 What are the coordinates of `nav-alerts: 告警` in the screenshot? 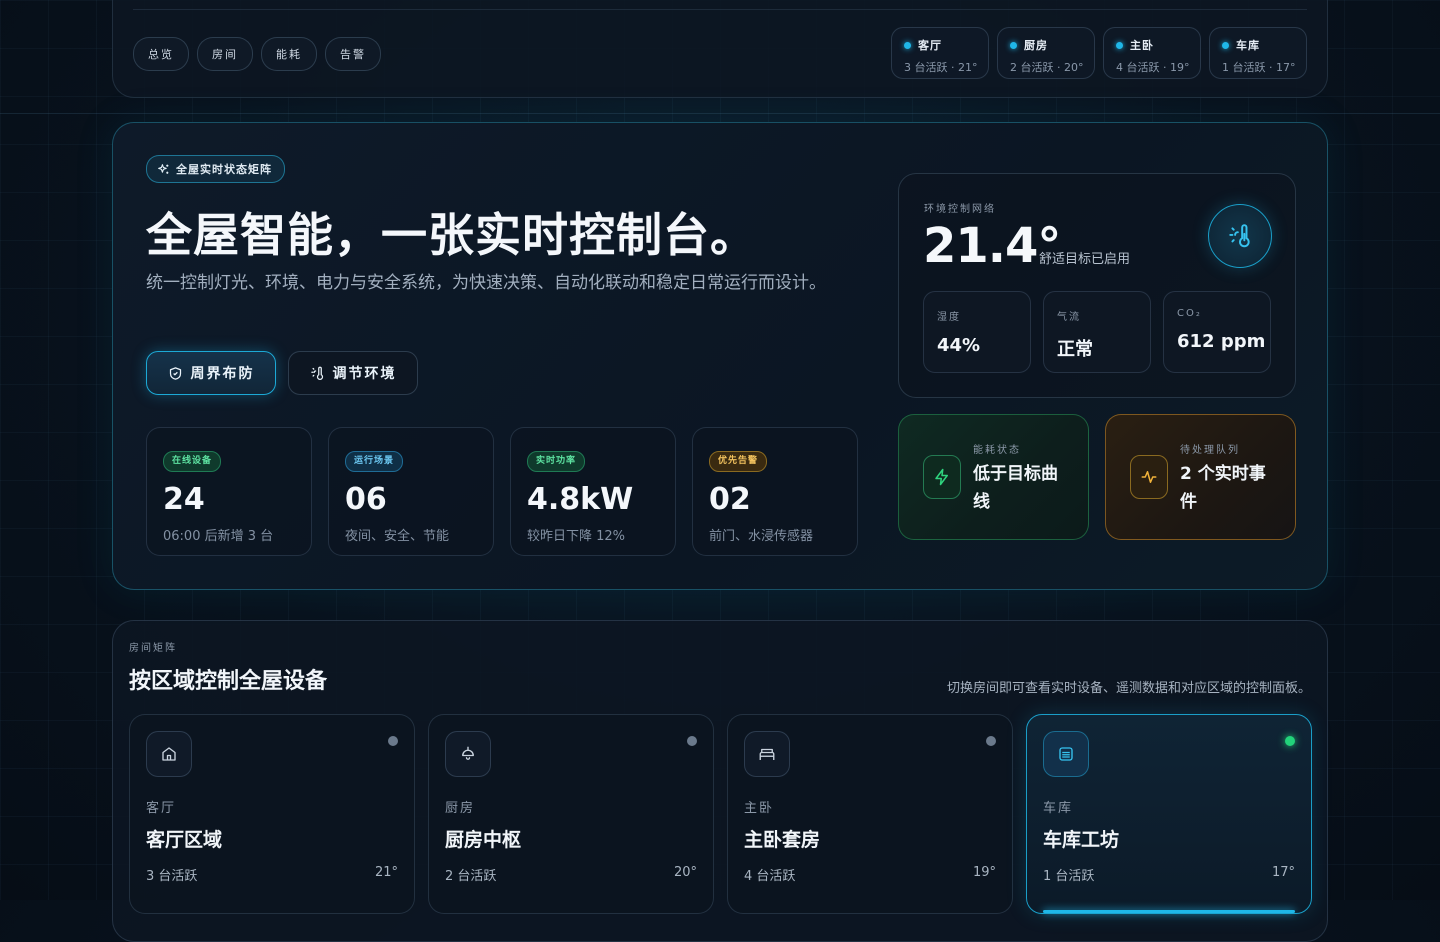 It's located at (353, 54).